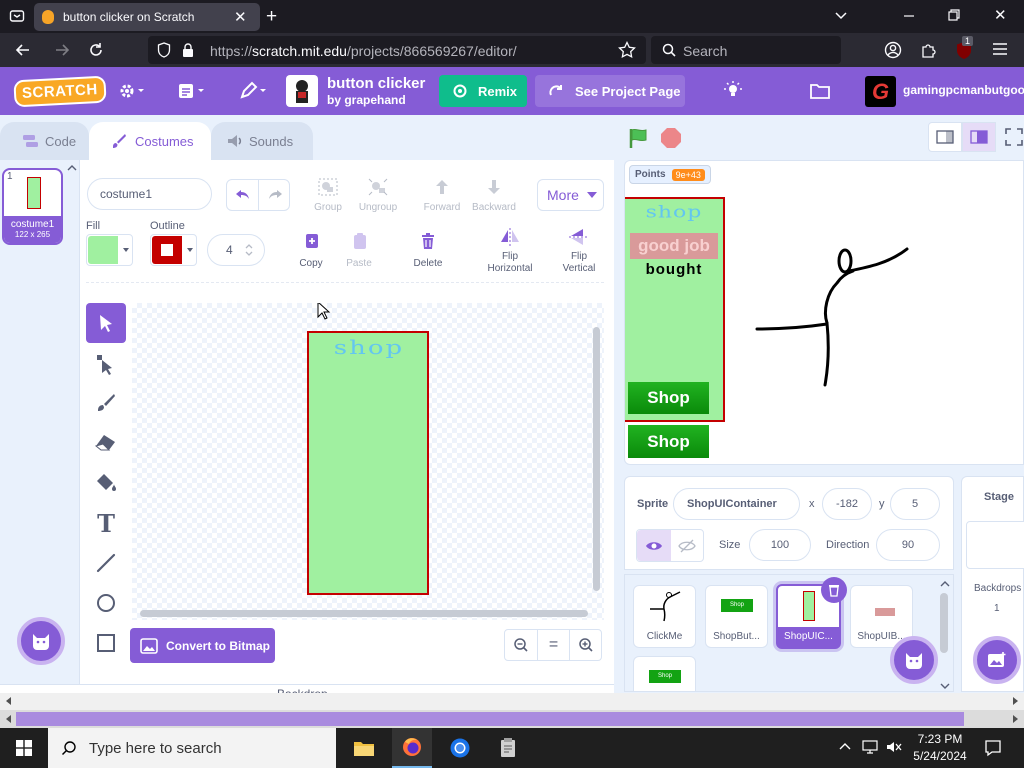  Describe the element at coordinates (106, 643) in the screenshot. I see `rectangle-tool` at that location.